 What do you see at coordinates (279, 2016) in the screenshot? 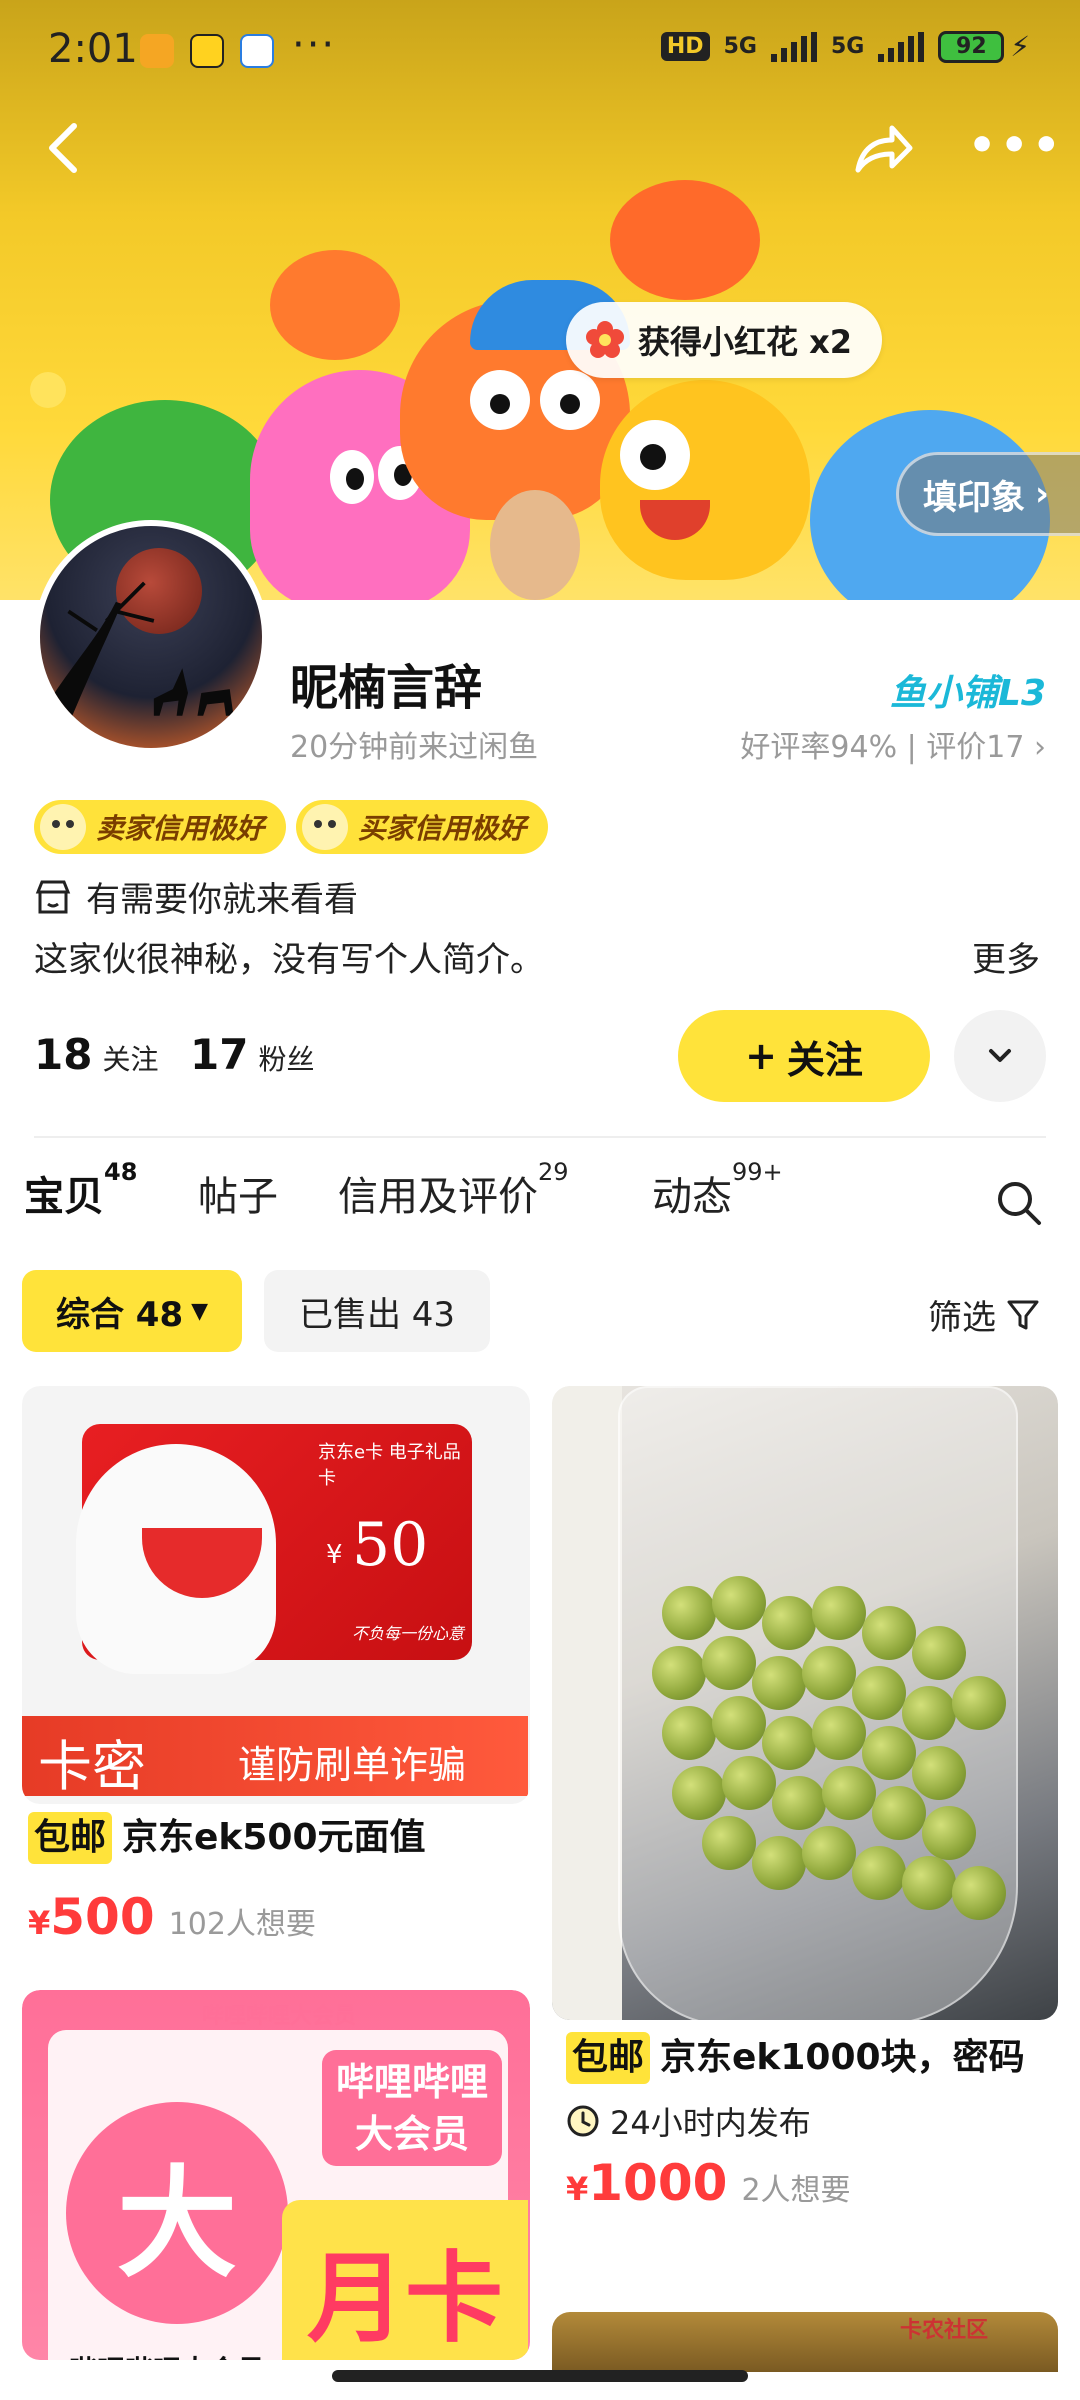
I see `bili-top-label: 哔哩哔哩大会员` at bounding box center [279, 2016].